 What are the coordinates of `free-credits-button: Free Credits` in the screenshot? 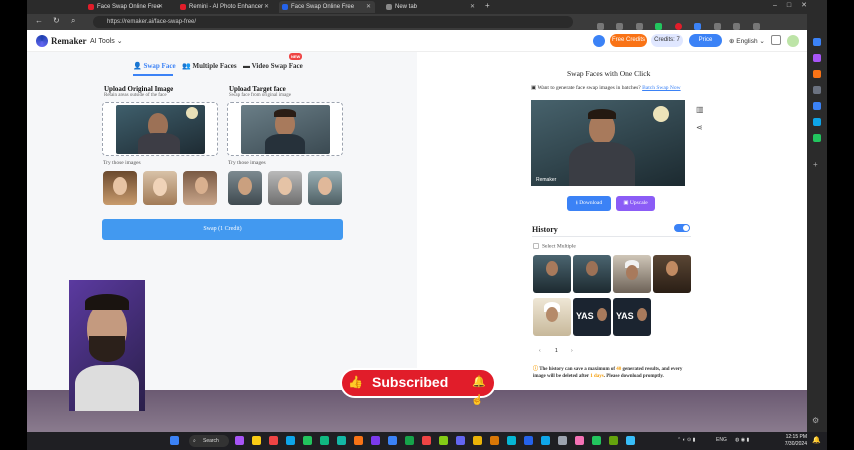 It's located at (628, 40).